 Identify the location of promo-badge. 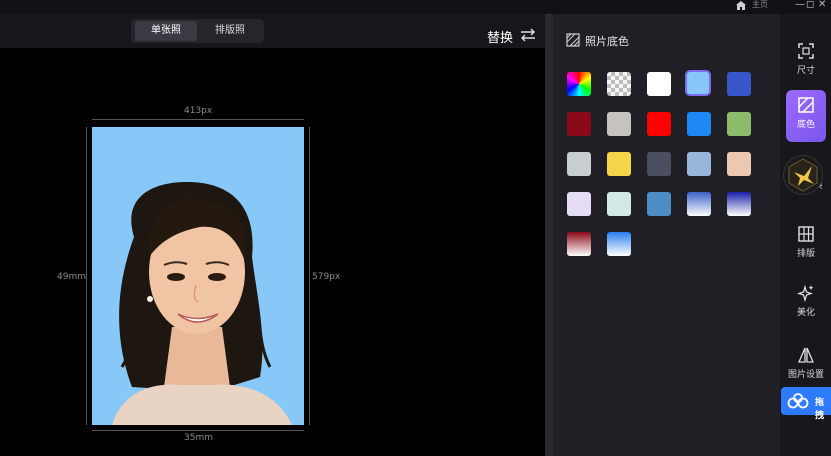
(803, 175).